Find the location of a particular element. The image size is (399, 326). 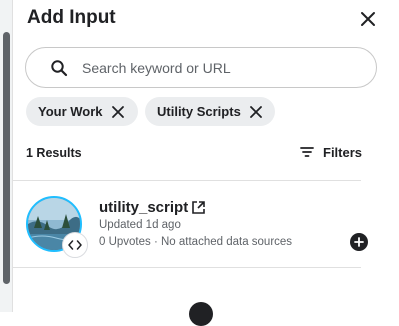

result-meta: 0 Upvotes · No attached data sources is located at coordinates (196, 242).